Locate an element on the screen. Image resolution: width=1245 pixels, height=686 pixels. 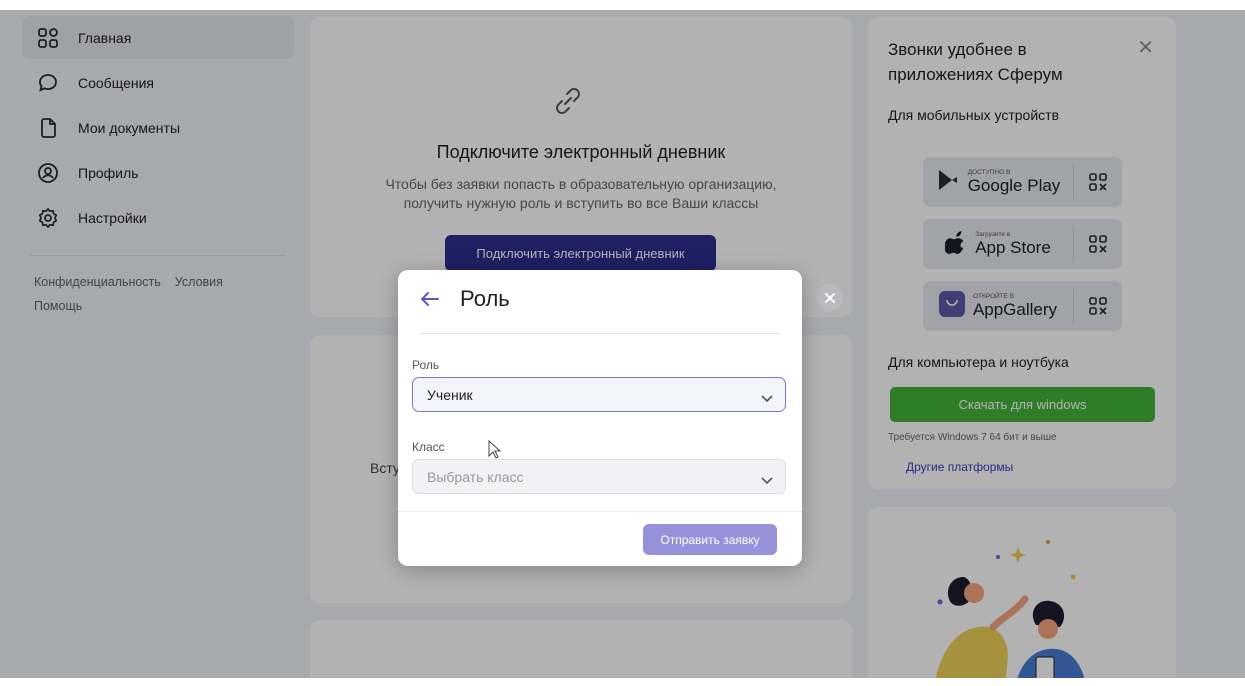
role-value: Ученик is located at coordinates (450, 394).